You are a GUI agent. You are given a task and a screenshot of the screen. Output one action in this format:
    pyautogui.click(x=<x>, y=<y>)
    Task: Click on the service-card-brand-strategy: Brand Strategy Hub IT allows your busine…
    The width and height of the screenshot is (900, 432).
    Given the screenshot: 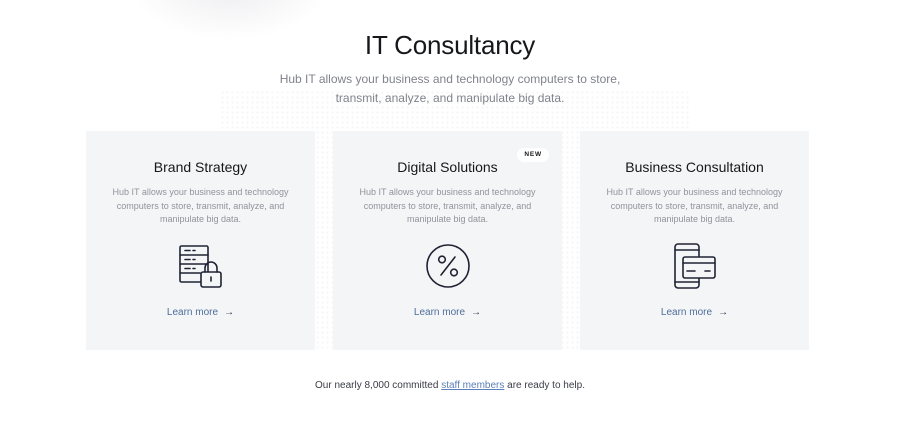 What is the action you would take?
    pyautogui.click(x=200, y=240)
    